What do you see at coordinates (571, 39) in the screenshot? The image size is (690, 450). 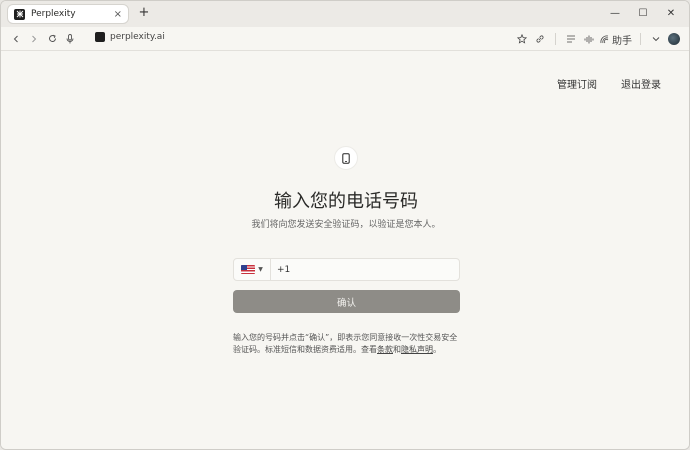 I see `reading-list-icon` at bounding box center [571, 39].